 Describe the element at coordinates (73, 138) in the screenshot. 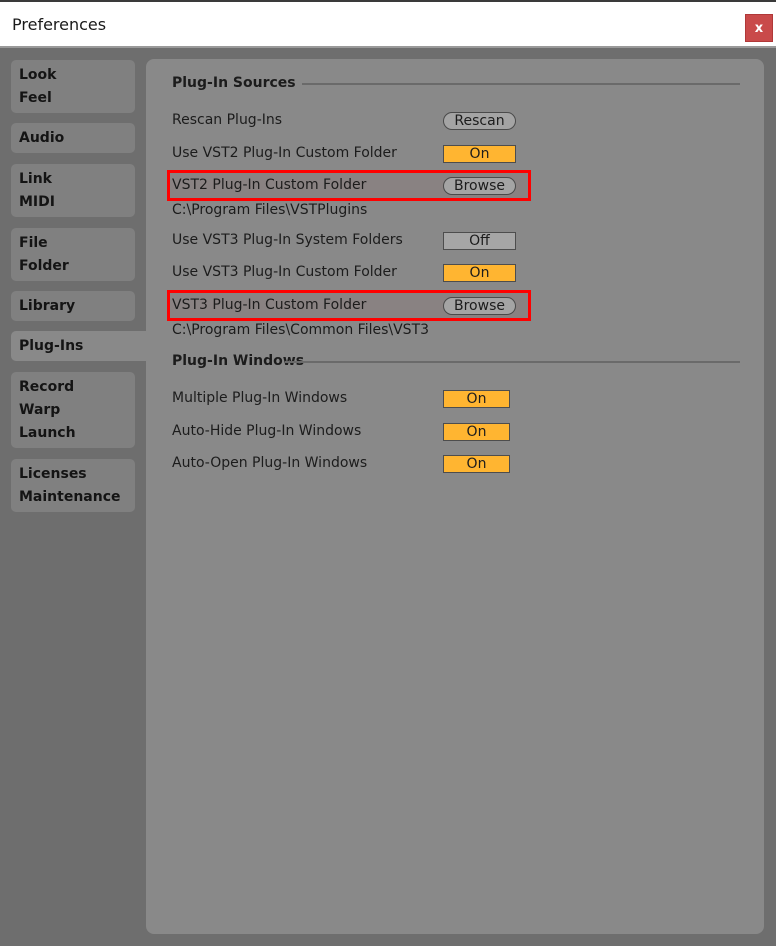

I see `tab-audio: Audio` at that location.